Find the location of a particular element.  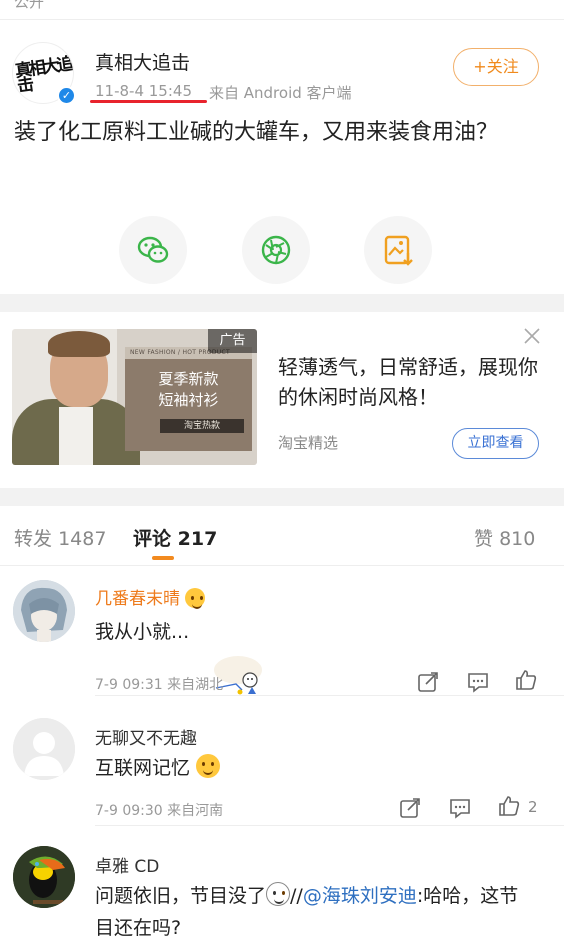

close-icon is located at coordinates (532, 336).